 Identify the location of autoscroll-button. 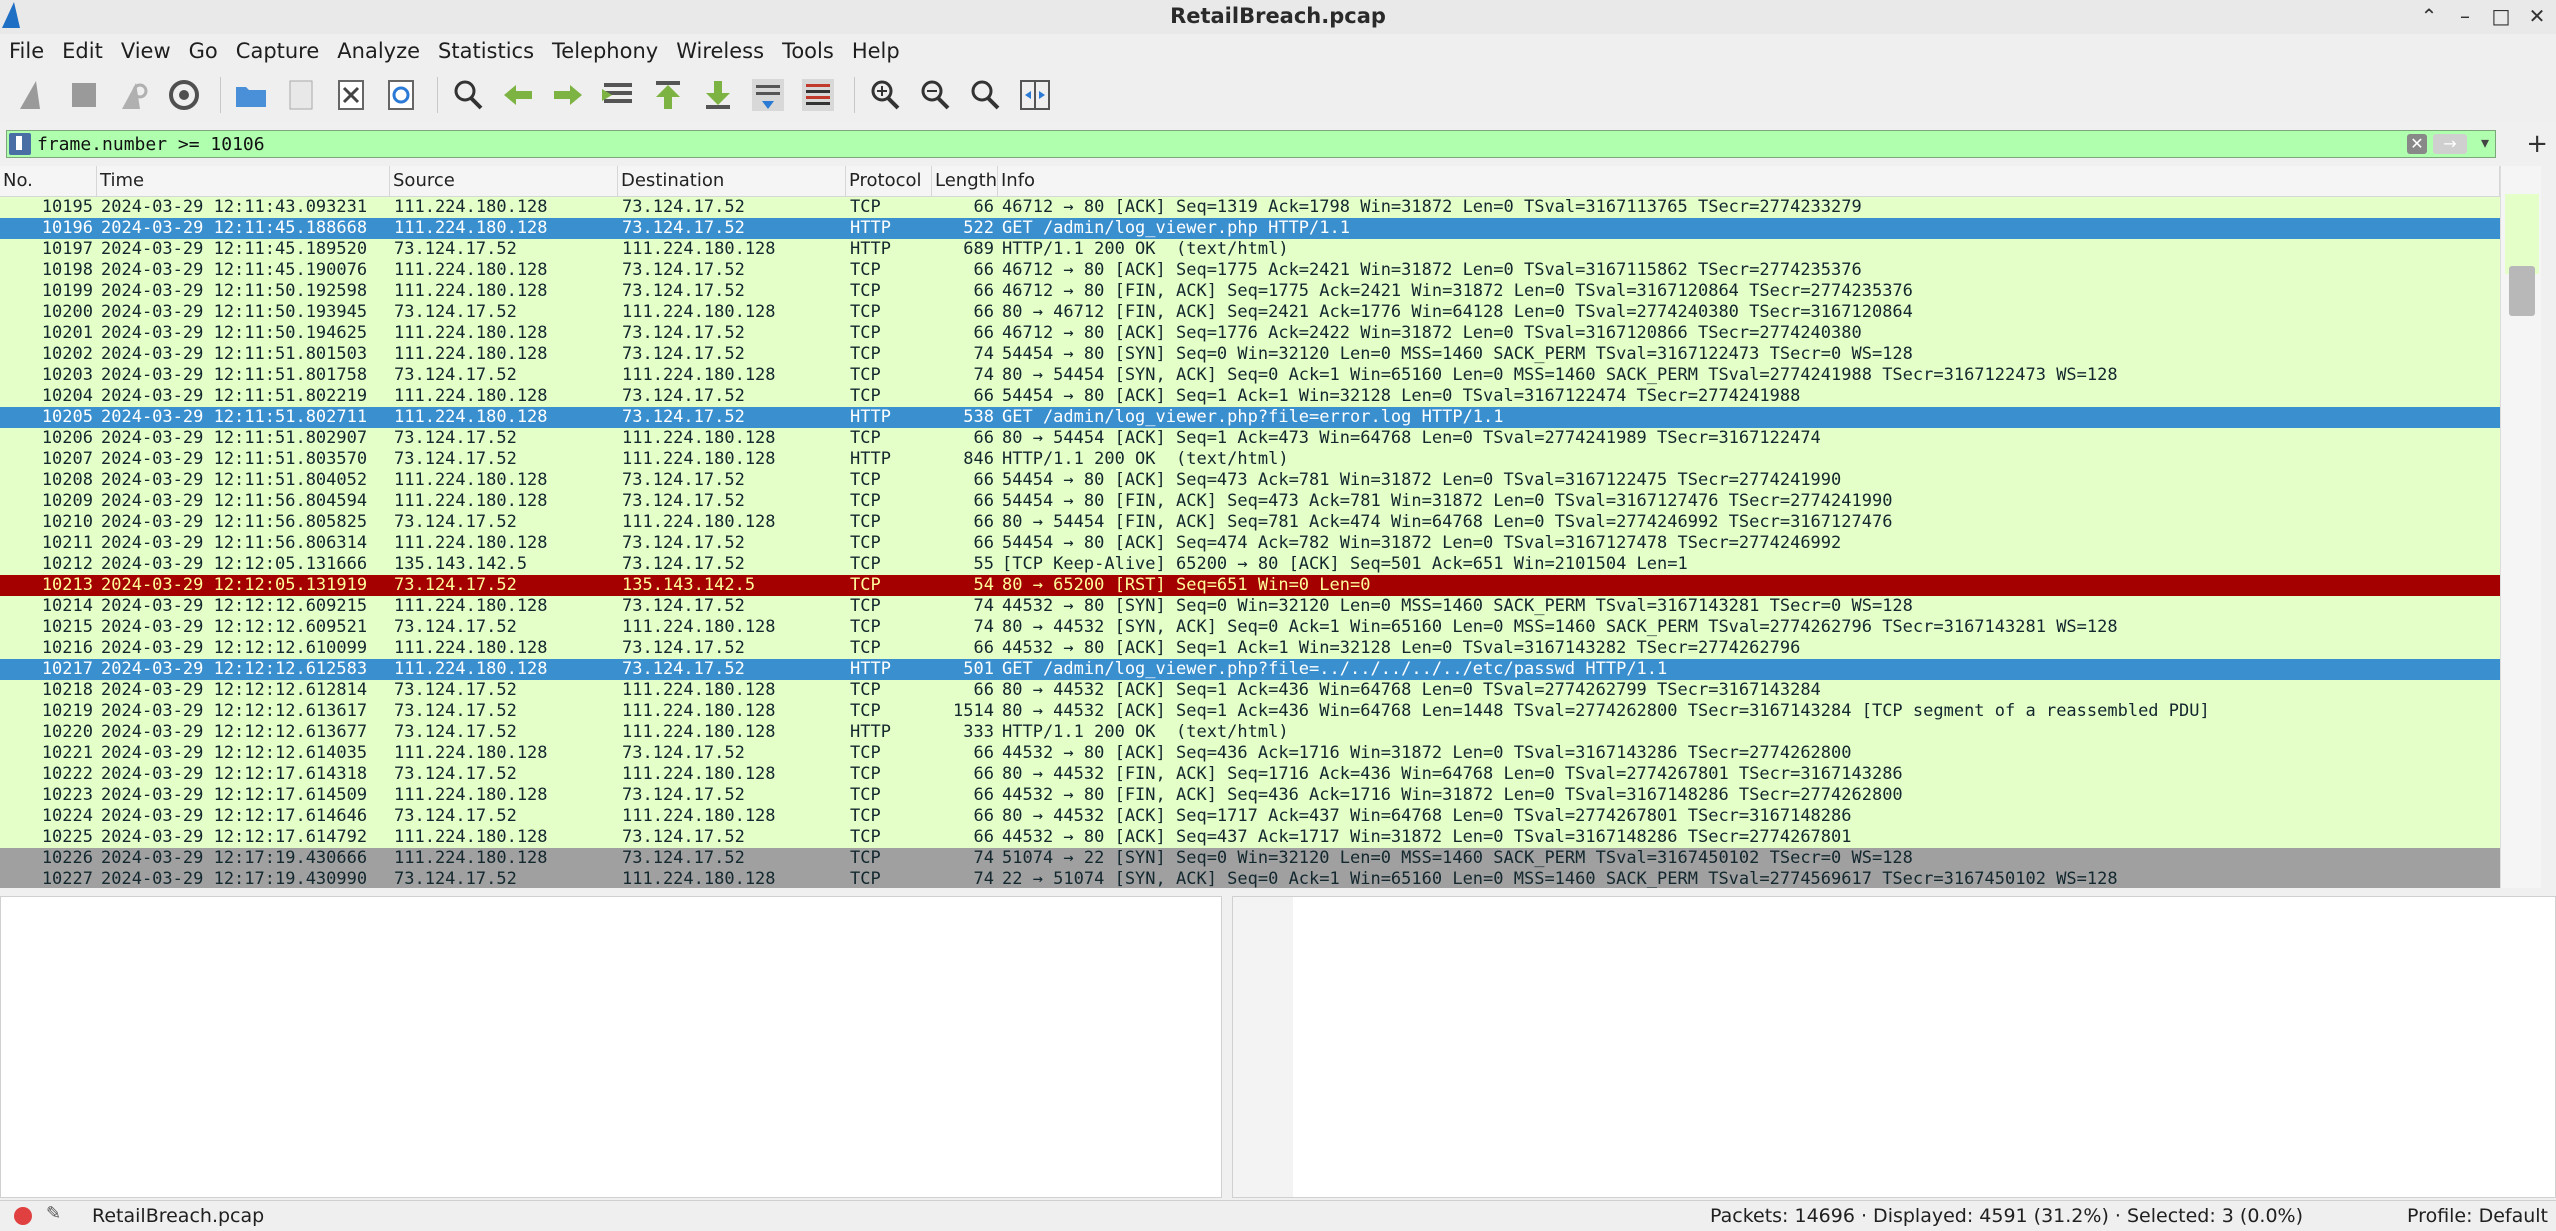
(768, 95).